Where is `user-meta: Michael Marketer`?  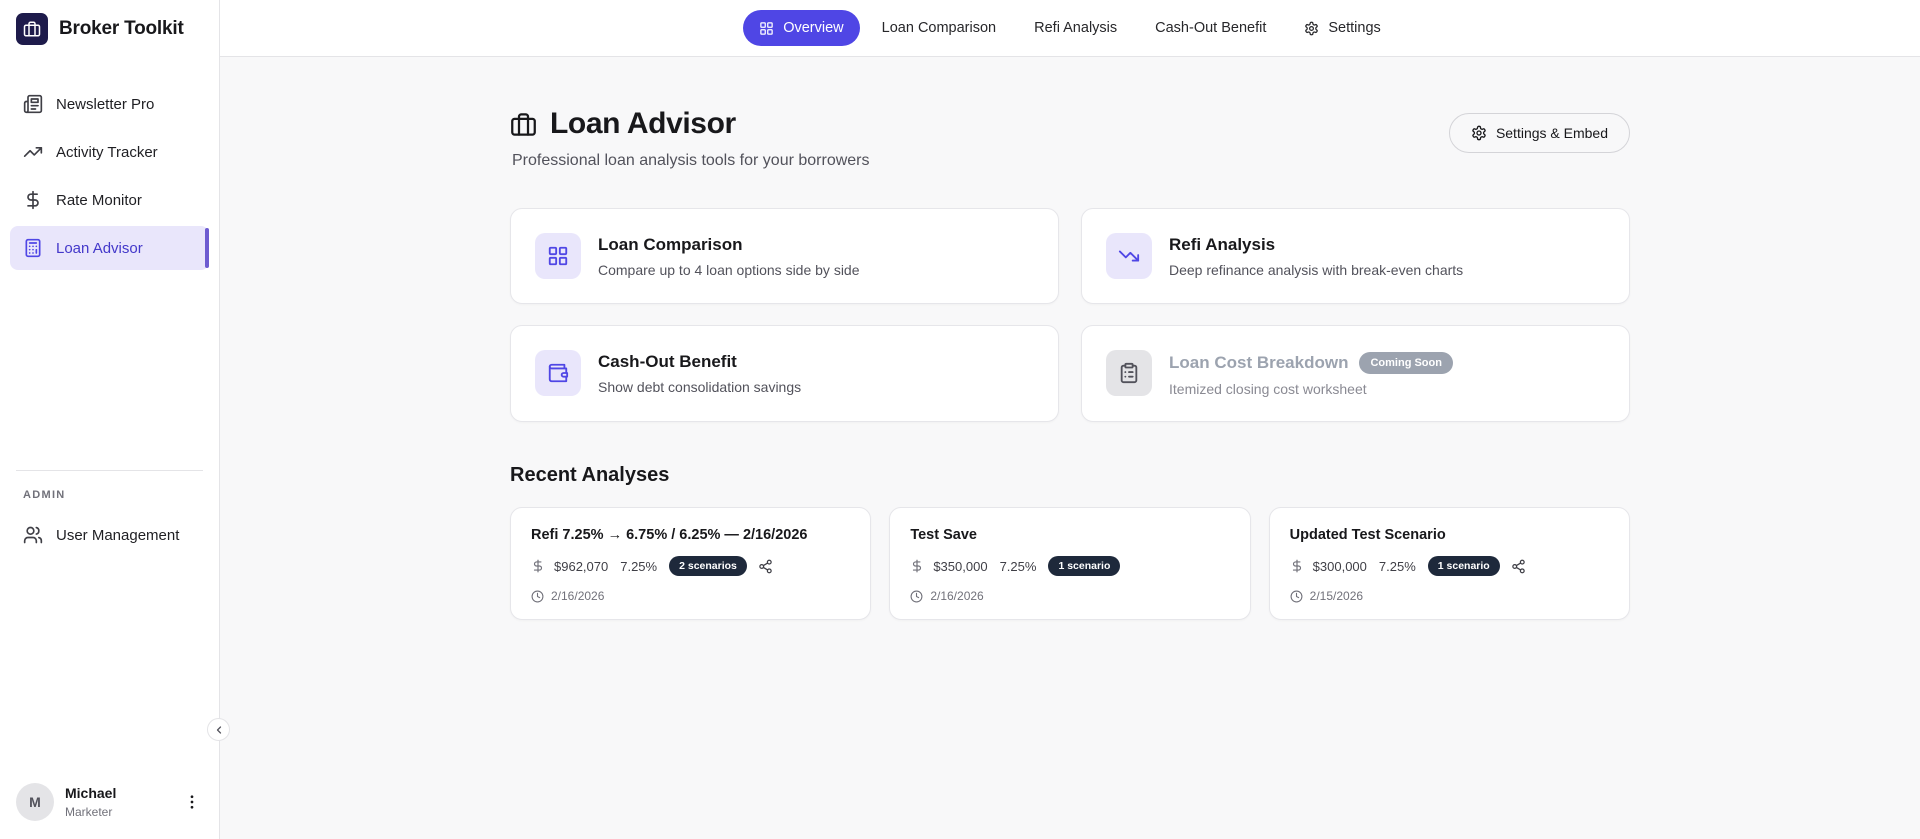 user-meta: Michael Marketer is located at coordinates (90, 802).